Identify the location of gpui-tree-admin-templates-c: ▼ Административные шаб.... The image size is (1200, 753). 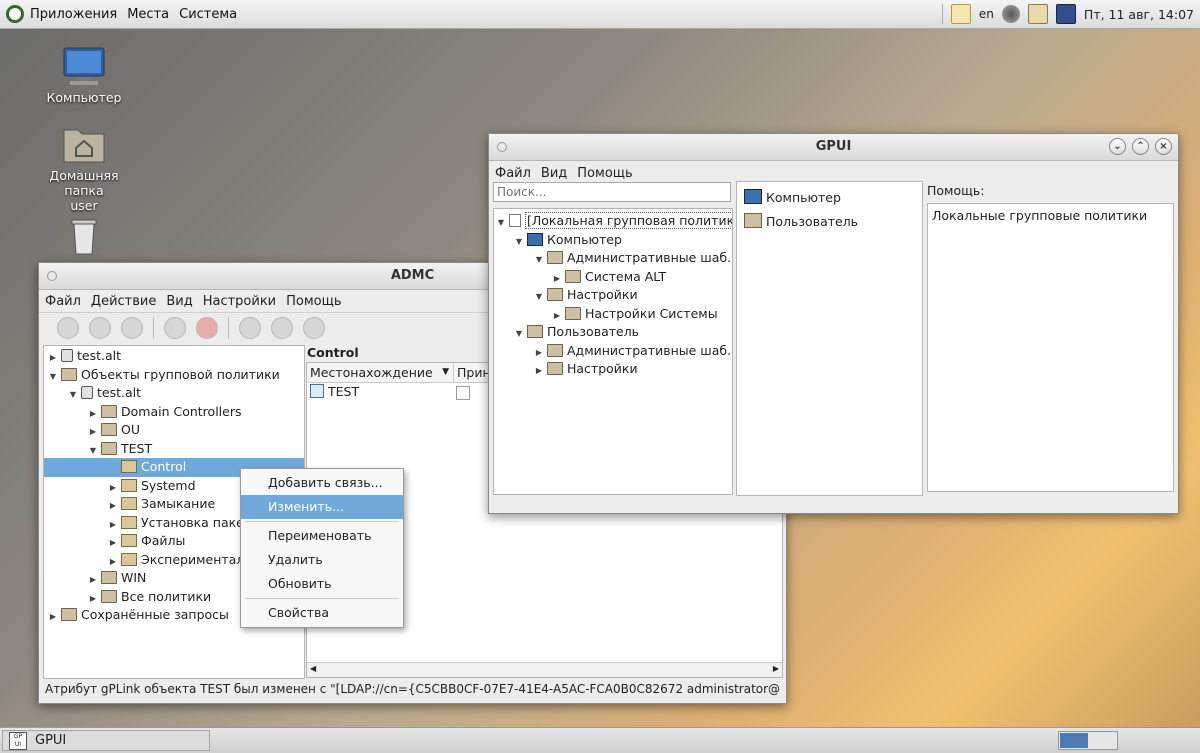
(613, 258).